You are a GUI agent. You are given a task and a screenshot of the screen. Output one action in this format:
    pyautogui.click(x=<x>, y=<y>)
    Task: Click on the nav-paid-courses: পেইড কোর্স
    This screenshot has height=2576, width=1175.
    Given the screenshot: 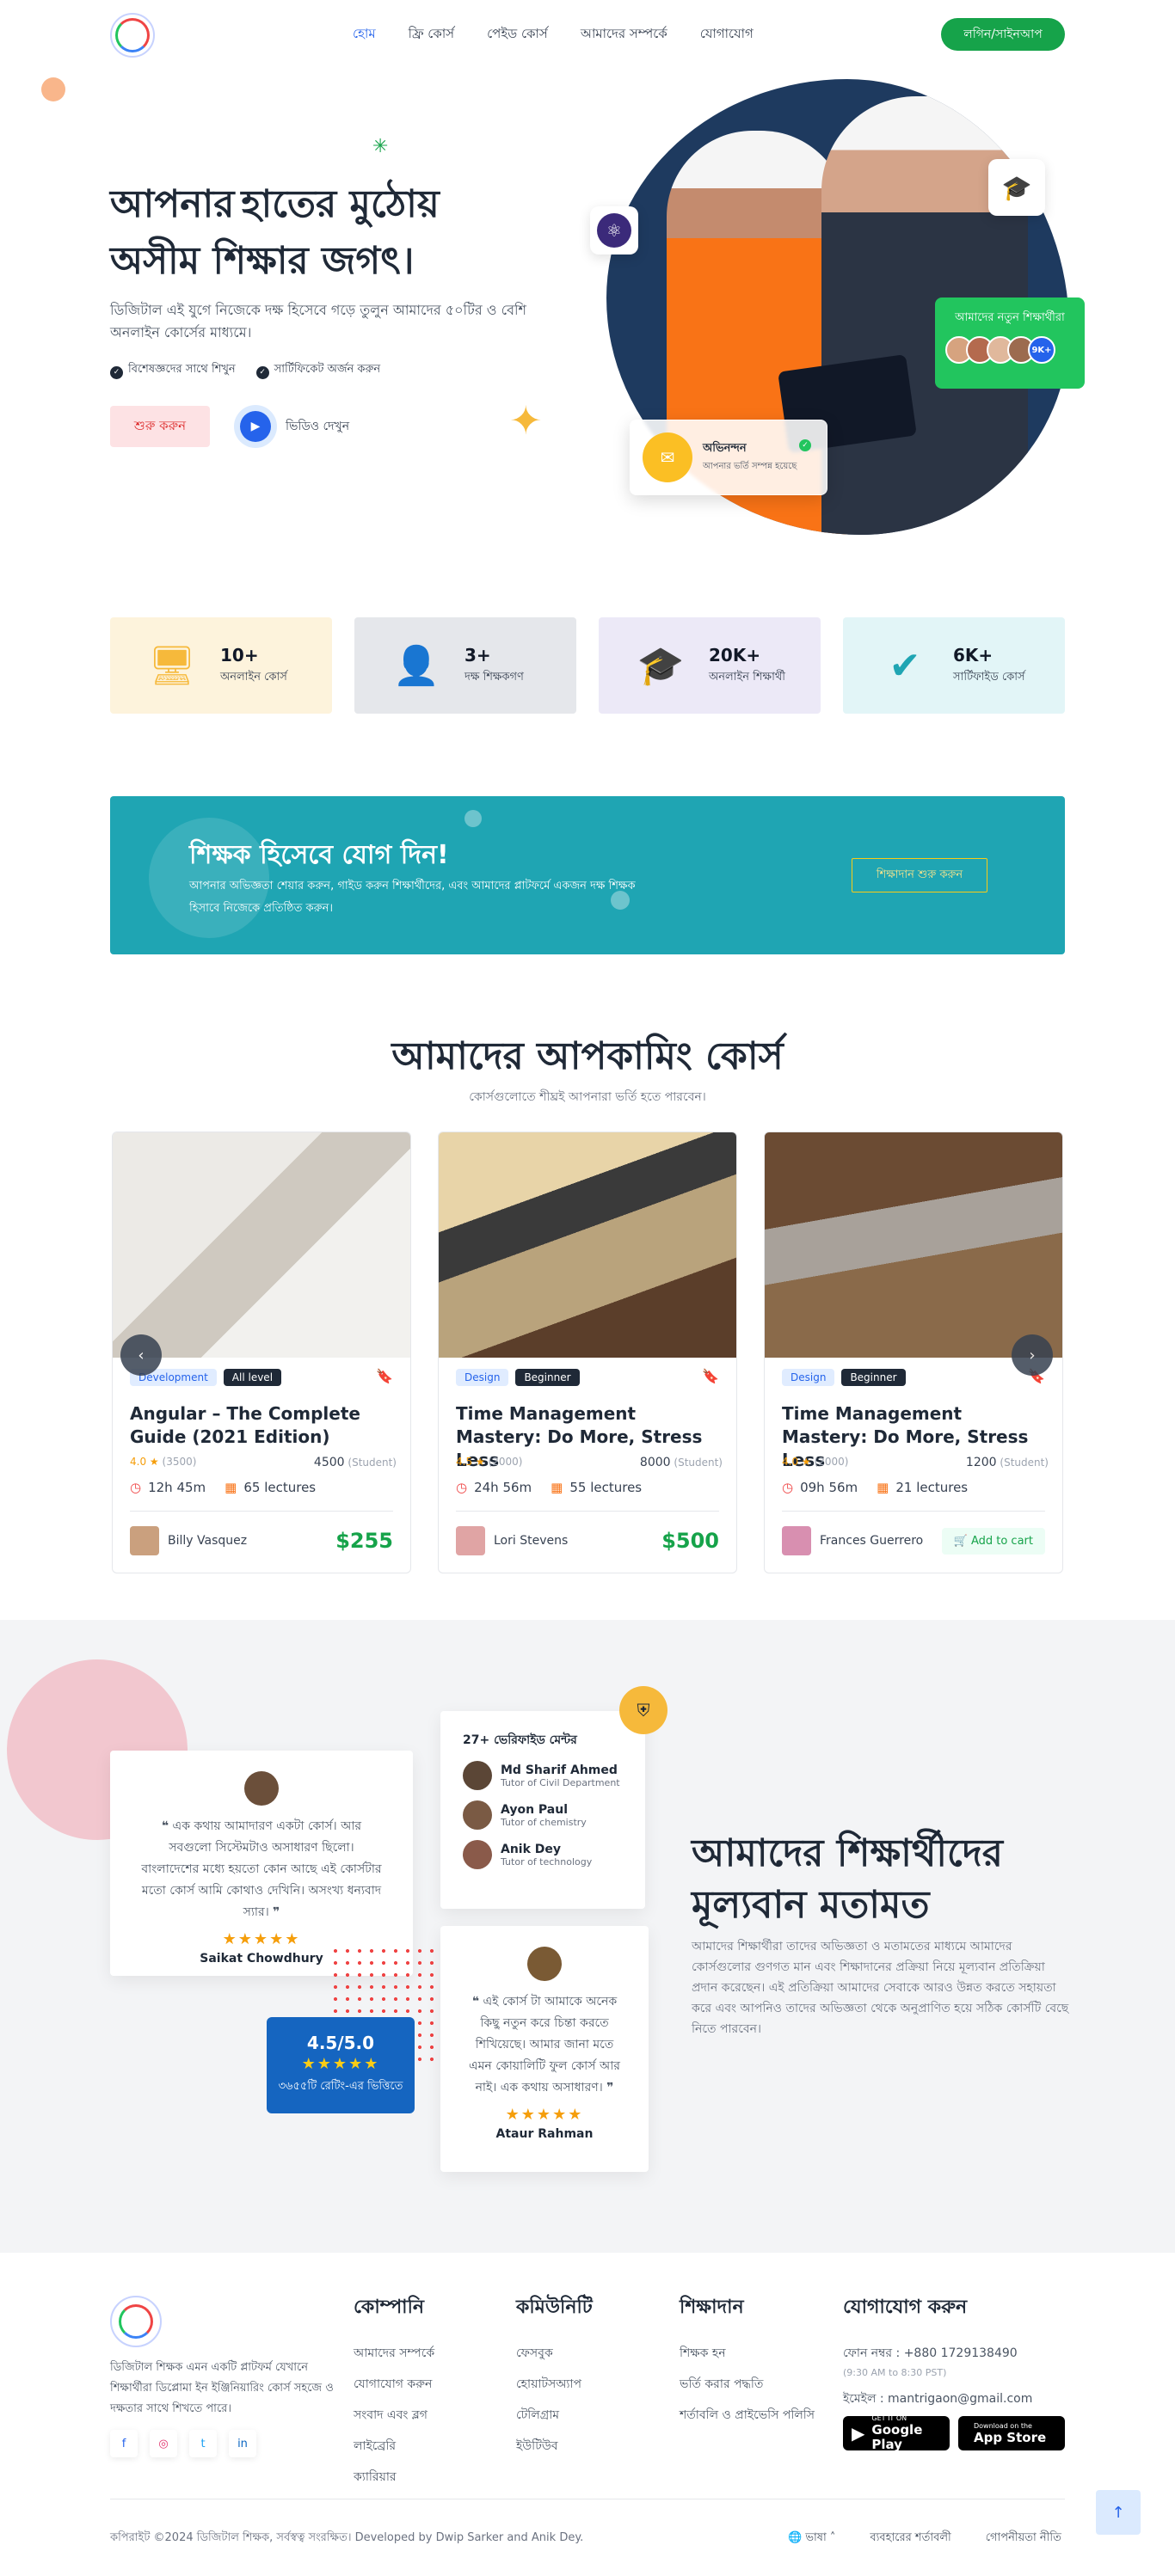 What is the action you would take?
    pyautogui.click(x=517, y=35)
    